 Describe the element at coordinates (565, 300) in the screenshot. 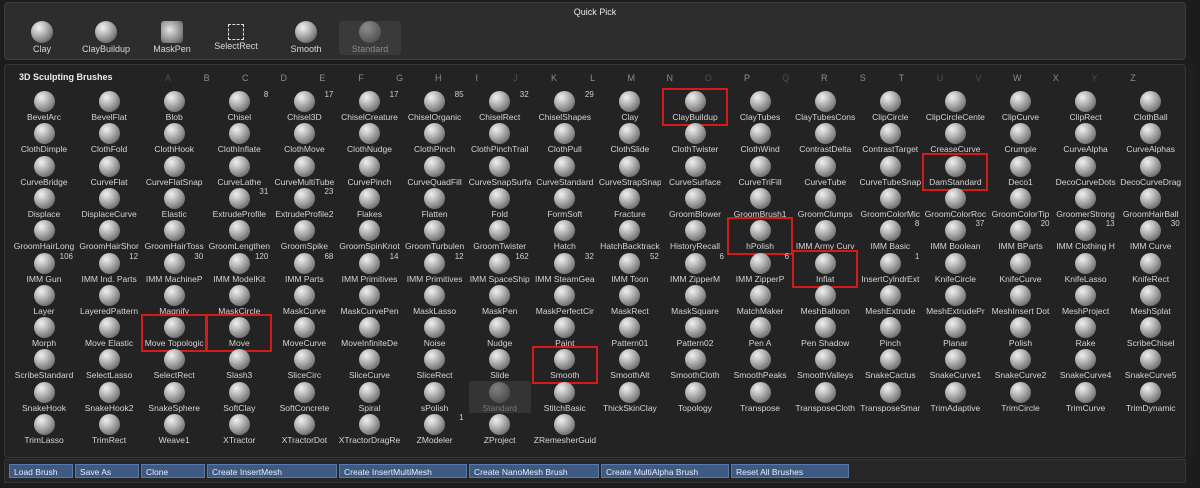

I see `brush-maskperfectcir: MaskPerfectCir` at that location.